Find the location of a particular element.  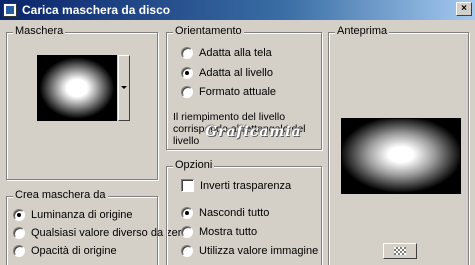

radio-utilizza-valore: Utilizza valore immagine is located at coordinates (249, 251).